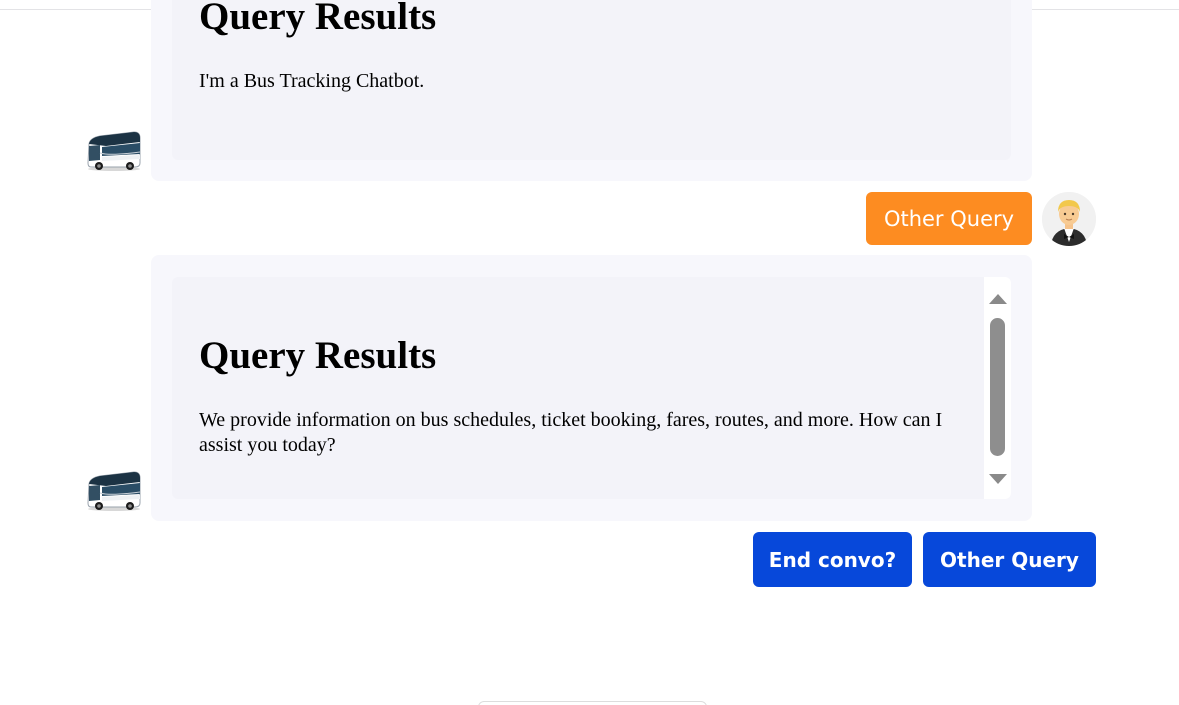 The height and width of the screenshot is (705, 1179). I want to click on message-input, so click(592, 703).